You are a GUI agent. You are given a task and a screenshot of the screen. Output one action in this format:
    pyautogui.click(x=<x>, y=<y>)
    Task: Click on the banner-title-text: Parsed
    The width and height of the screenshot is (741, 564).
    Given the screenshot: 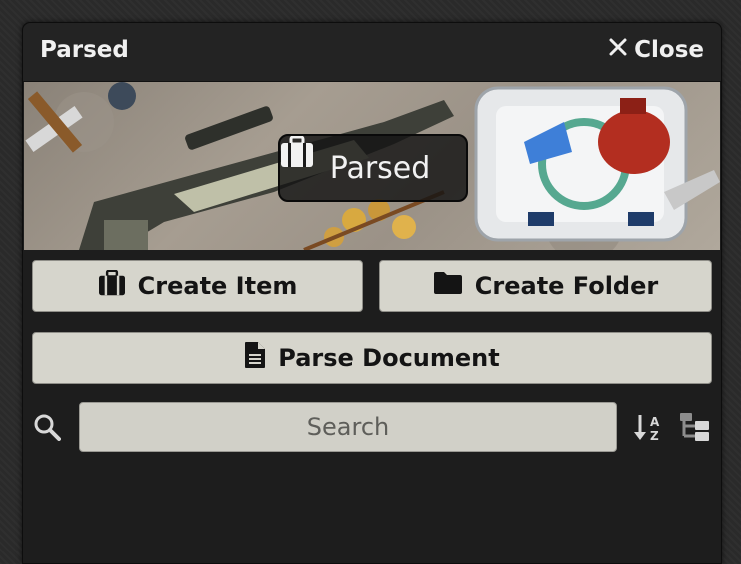 What is the action you would take?
    pyautogui.click(x=380, y=168)
    